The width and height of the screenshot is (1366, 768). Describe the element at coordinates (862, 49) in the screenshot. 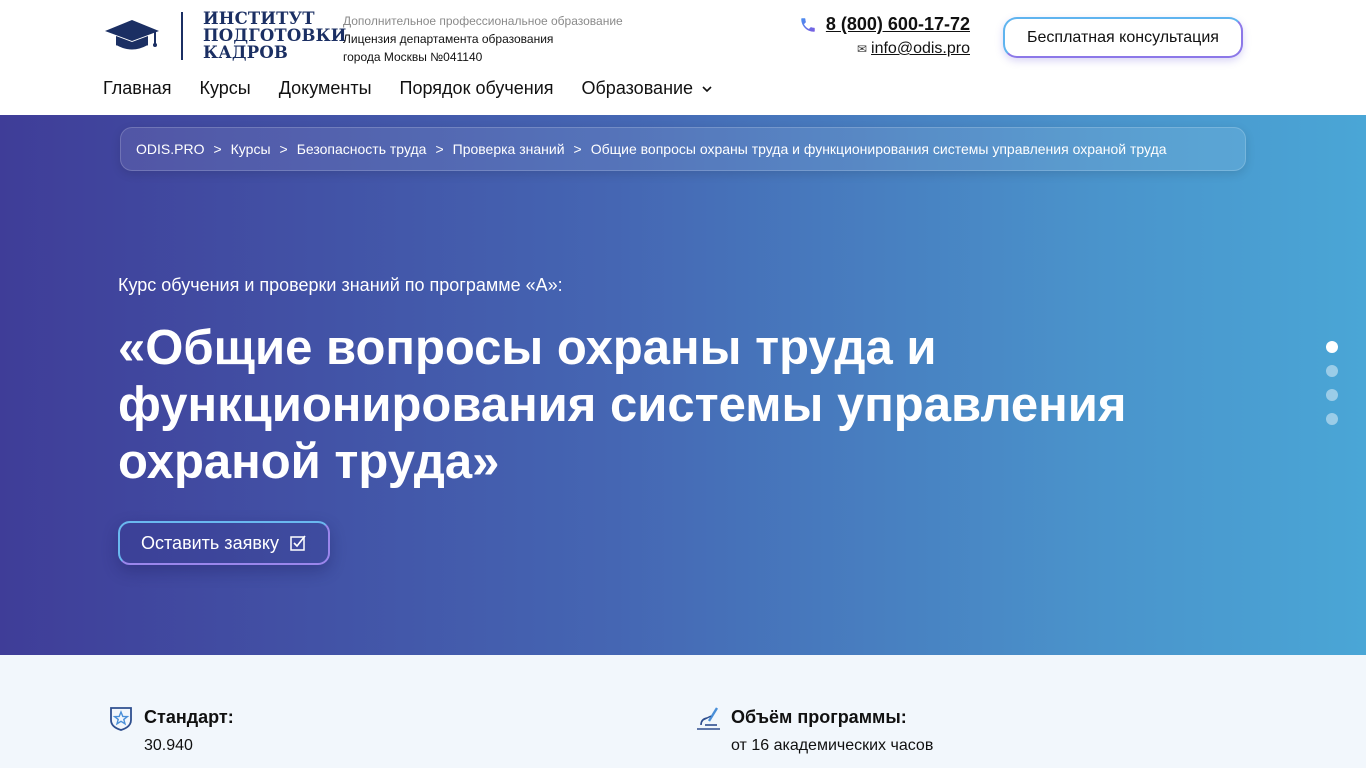

I see `mail-icon: ✉` at that location.